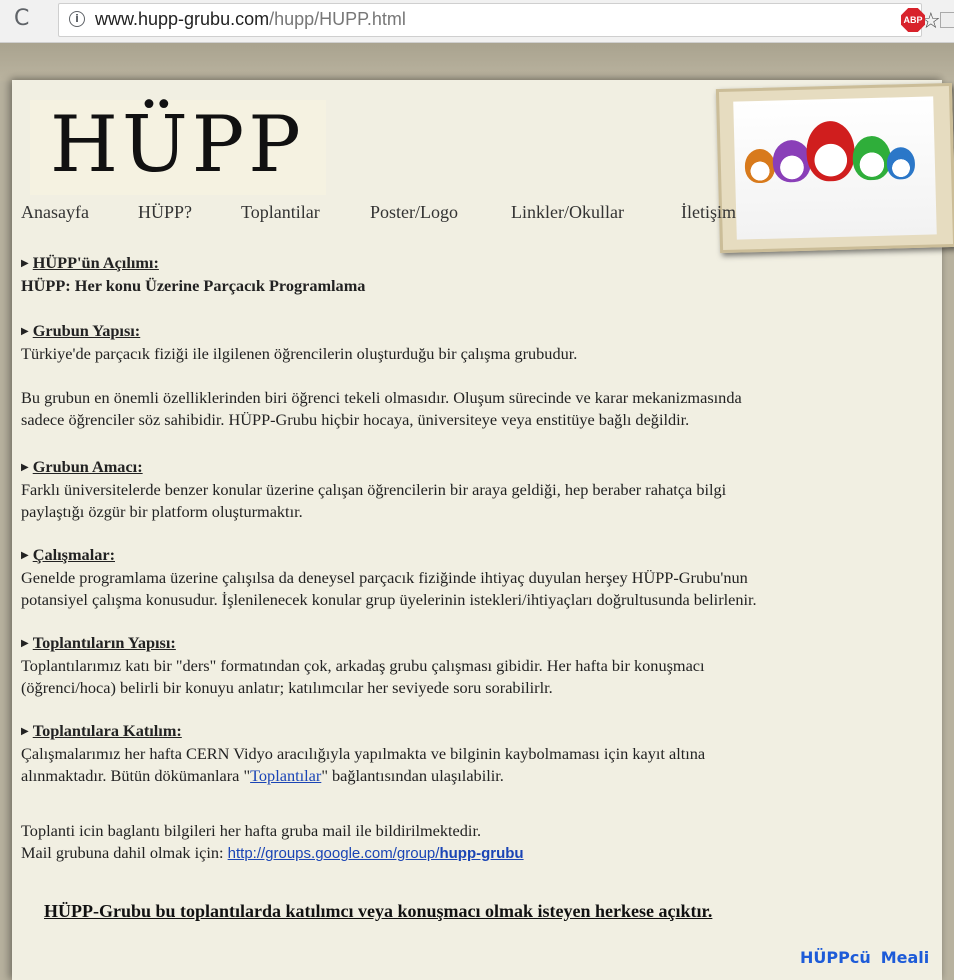 The image size is (954, 980). What do you see at coordinates (124, 852) in the screenshot?
I see `text-fragment: Mail grubuna dahil olmak için:` at bounding box center [124, 852].